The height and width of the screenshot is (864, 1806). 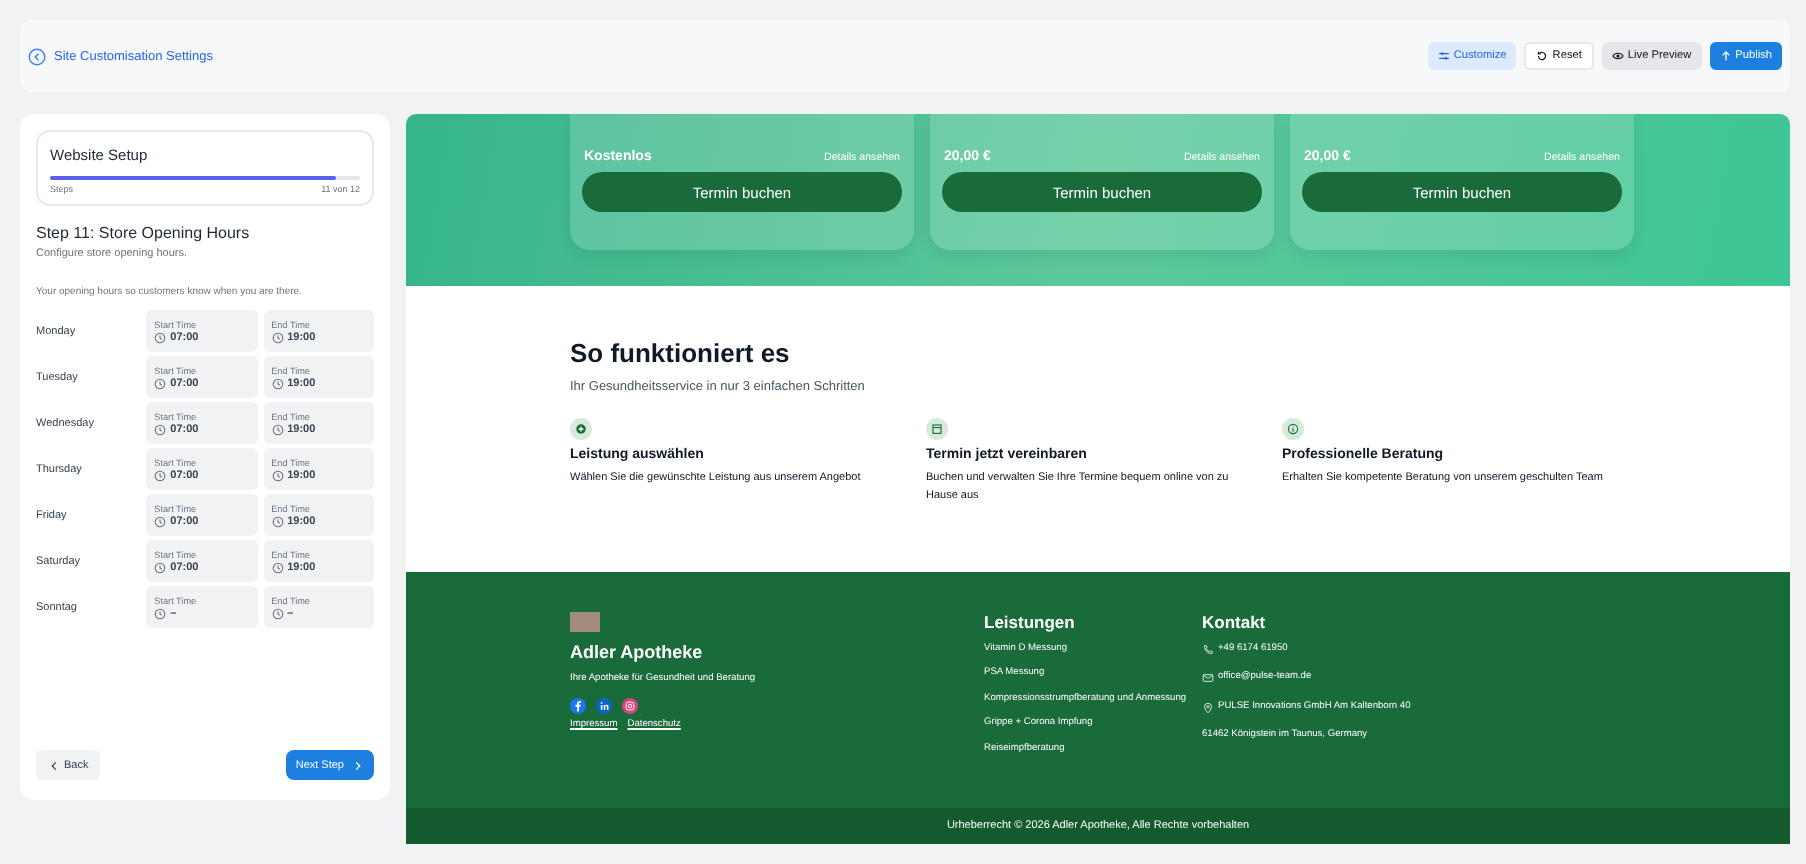 I want to click on calendar-icon, so click(x=937, y=429).